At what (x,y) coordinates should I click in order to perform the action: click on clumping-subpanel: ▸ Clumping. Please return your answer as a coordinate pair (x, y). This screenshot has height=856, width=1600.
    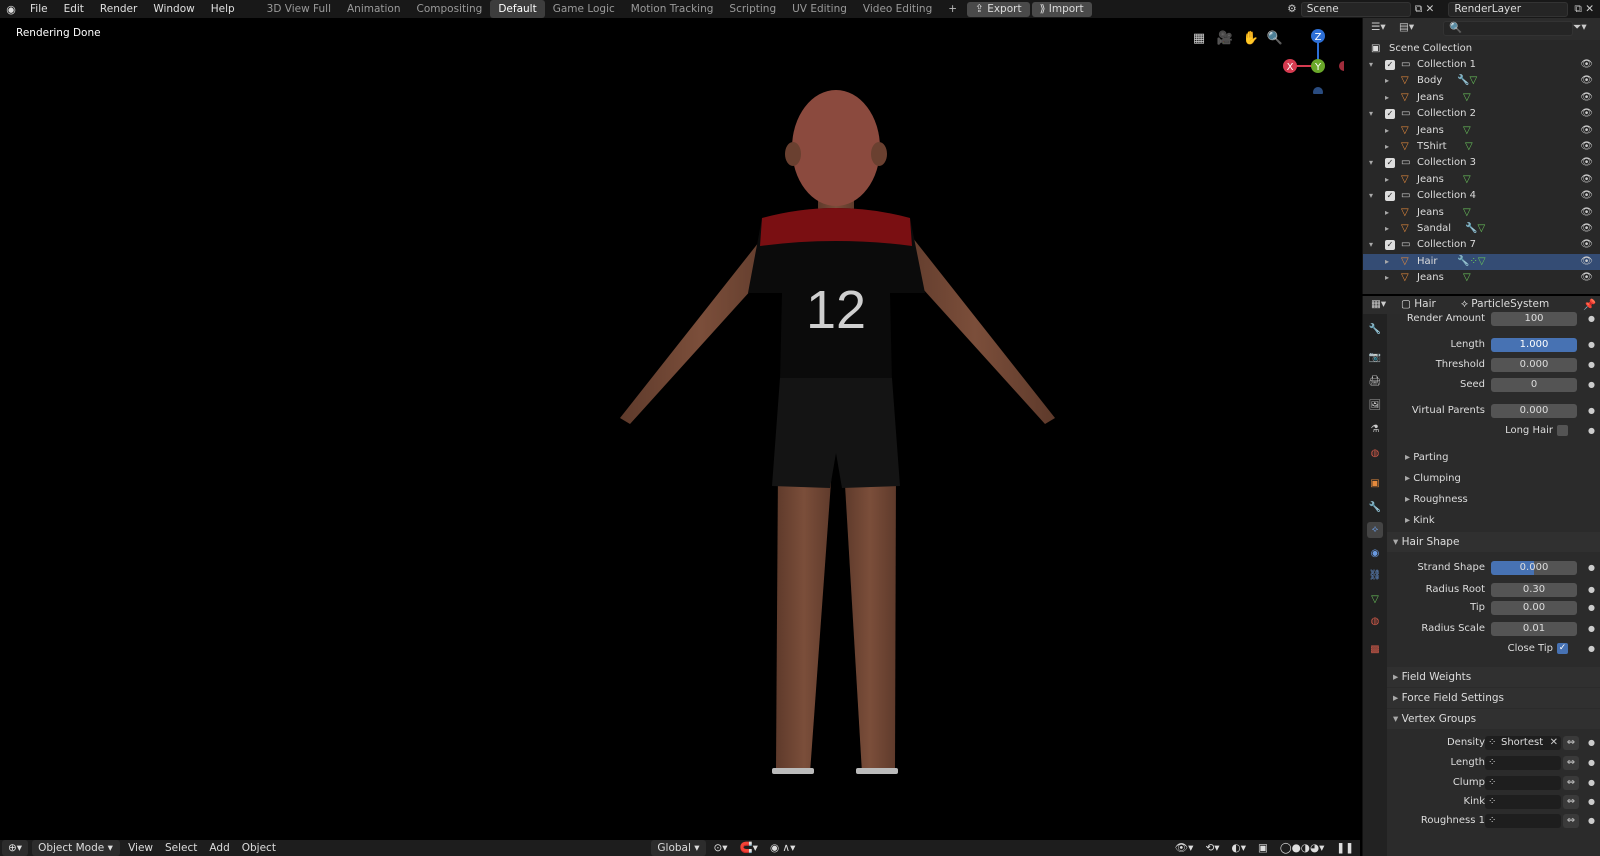
    Looking at the image, I should click on (1493, 479).